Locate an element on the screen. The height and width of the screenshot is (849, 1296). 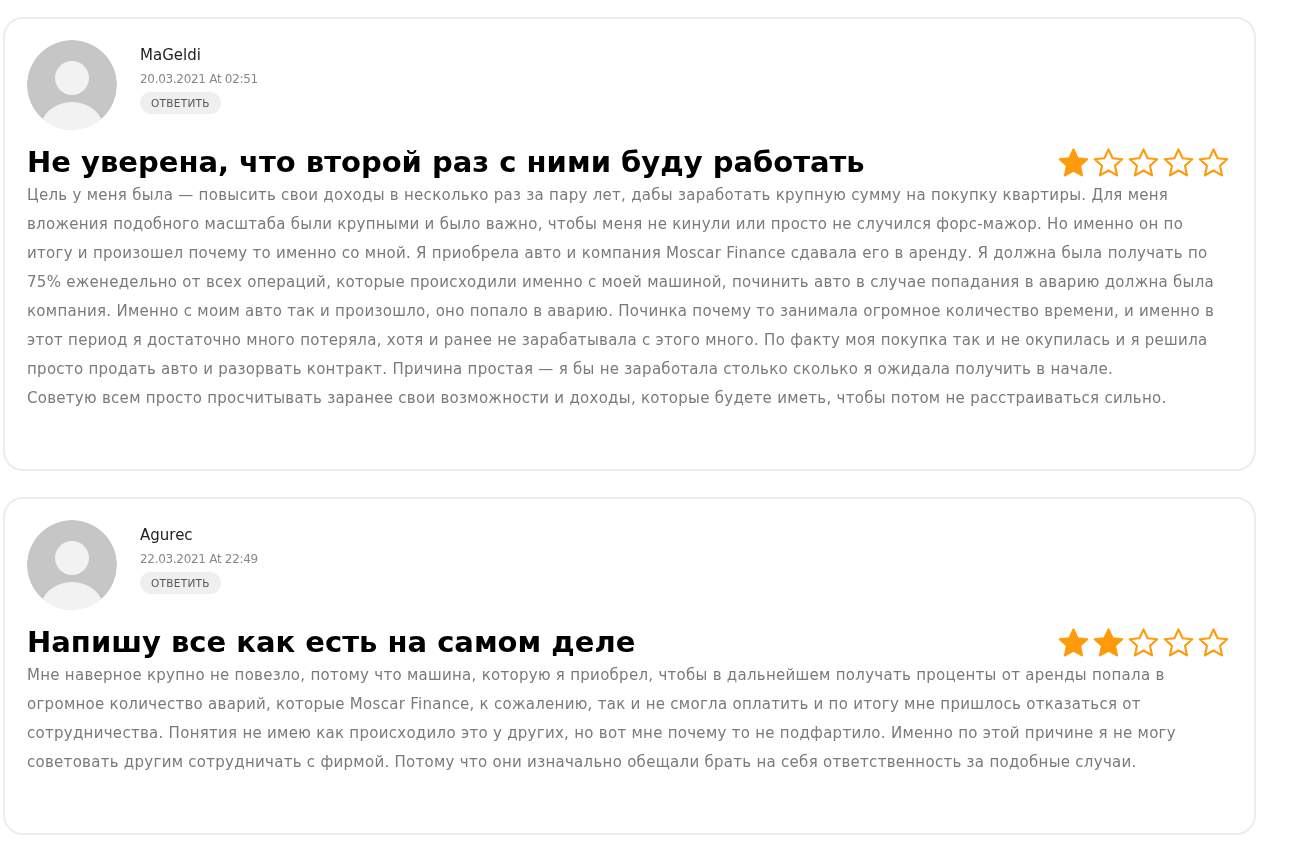
review-date: 20.03.2021 At 02:51 is located at coordinates (199, 79).